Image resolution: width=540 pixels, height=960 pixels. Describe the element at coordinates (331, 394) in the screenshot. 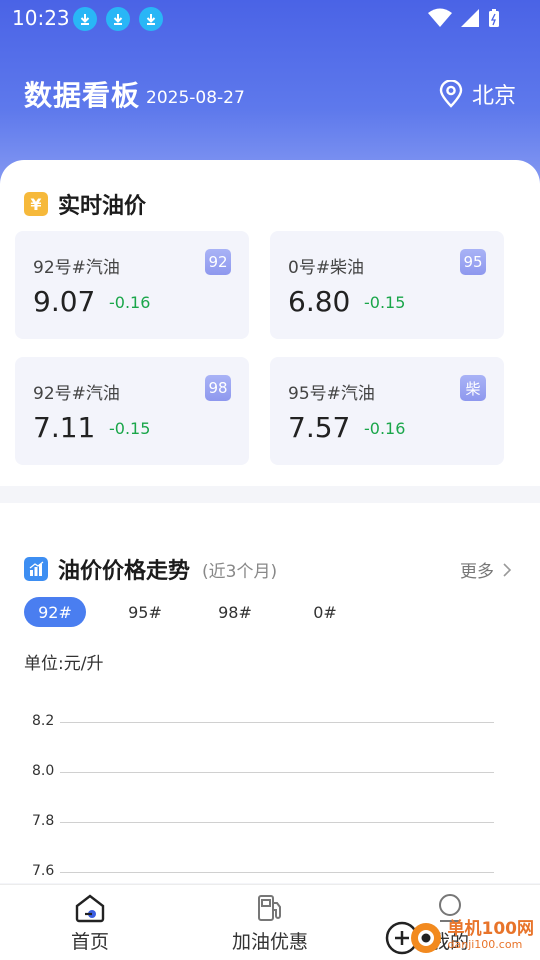

I see `fuel-name: 95号#汽油` at that location.